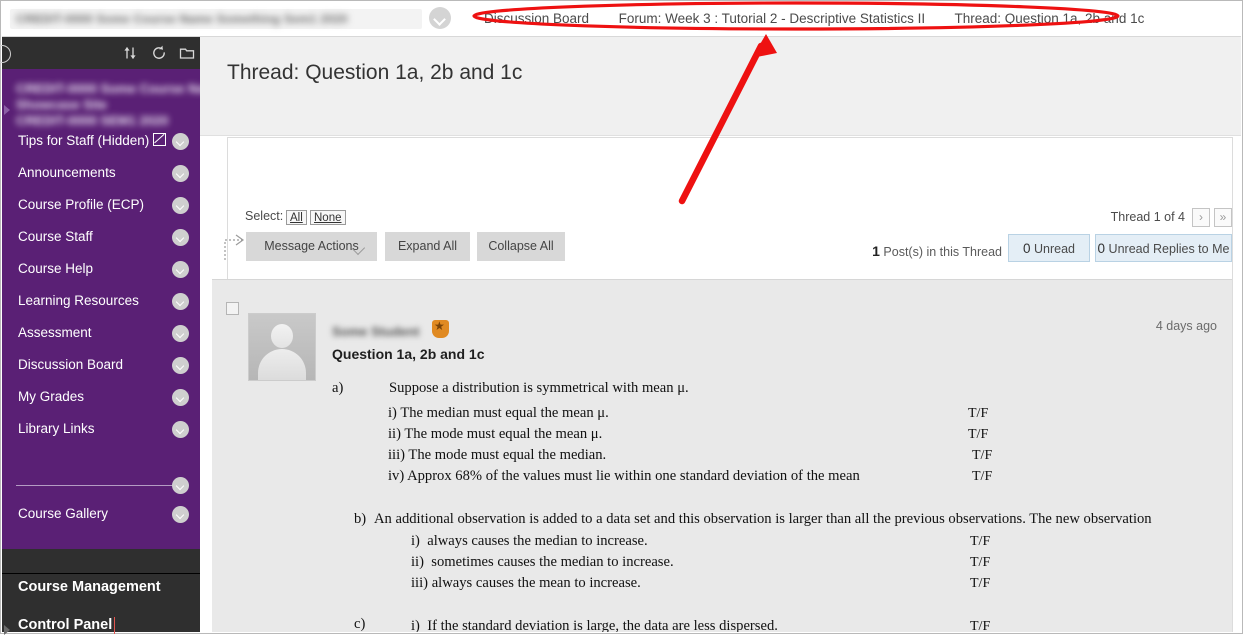 This screenshot has height=635, width=1243. What do you see at coordinates (89, 587) in the screenshot?
I see `course-management-heading: Course Management` at bounding box center [89, 587].